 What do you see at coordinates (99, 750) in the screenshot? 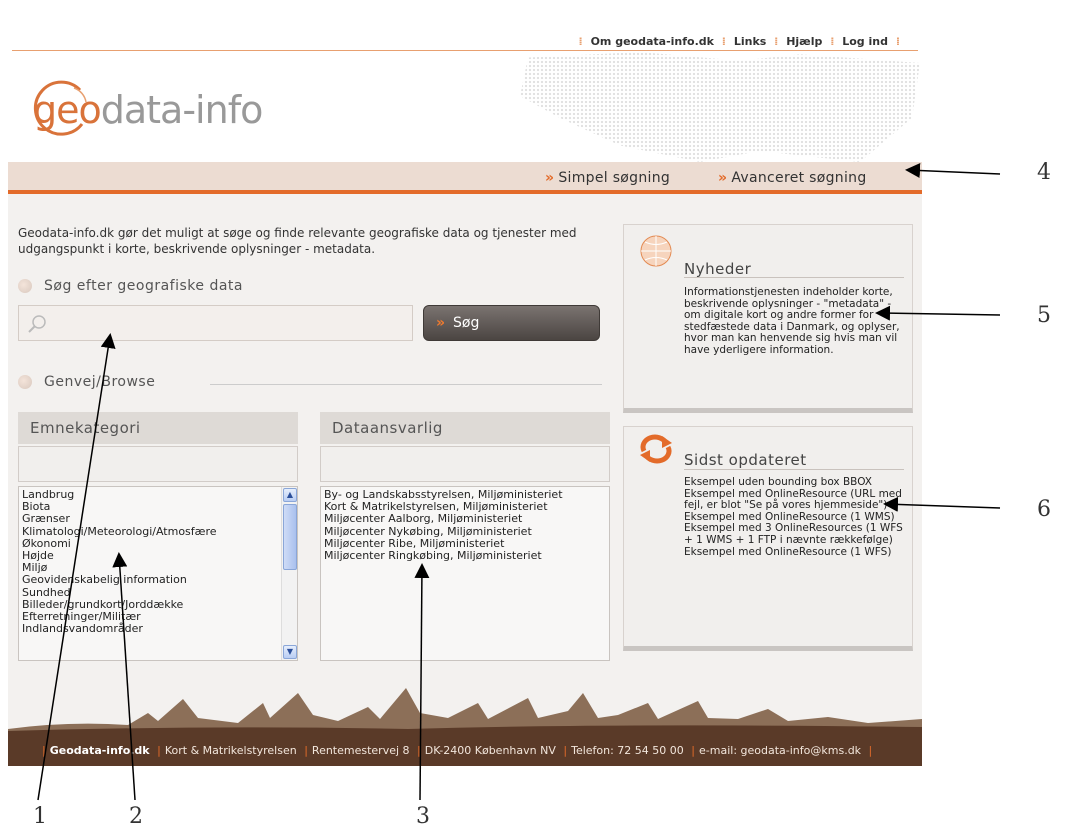
I see `footer-site: Geodata-info.dk` at bounding box center [99, 750].